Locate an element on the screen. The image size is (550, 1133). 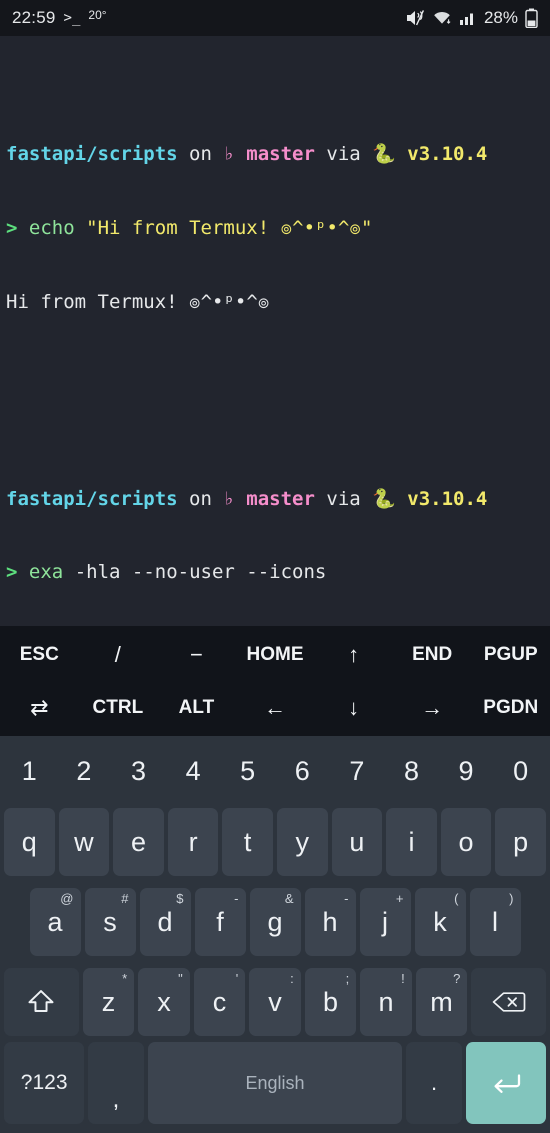
key-s: s # is located at coordinates (110, 922).